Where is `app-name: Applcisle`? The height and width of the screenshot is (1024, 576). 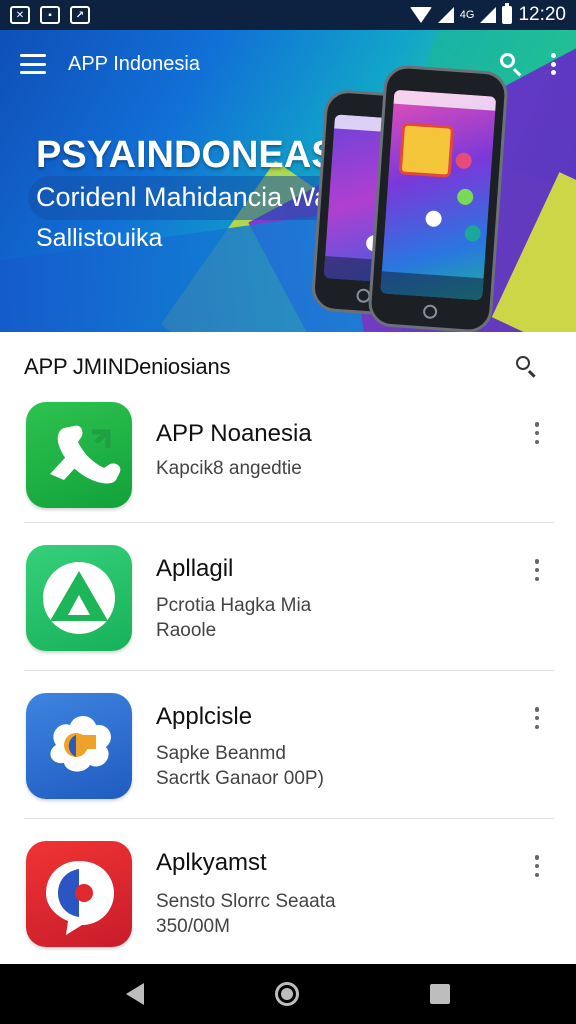 app-name: Applcisle is located at coordinates (204, 716).